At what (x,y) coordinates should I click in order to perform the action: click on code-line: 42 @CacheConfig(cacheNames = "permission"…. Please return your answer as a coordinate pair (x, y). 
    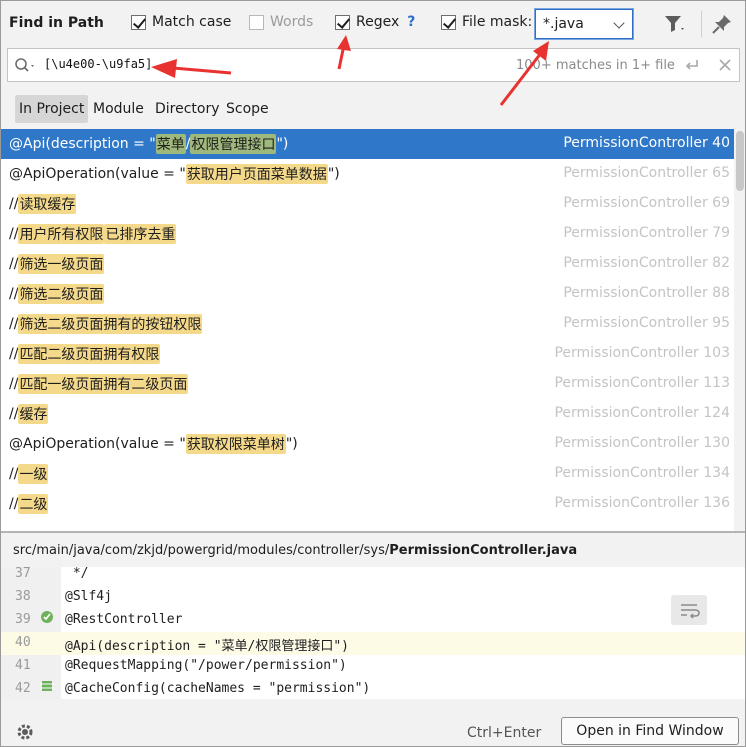
    Looking at the image, I should click on (373, 688).